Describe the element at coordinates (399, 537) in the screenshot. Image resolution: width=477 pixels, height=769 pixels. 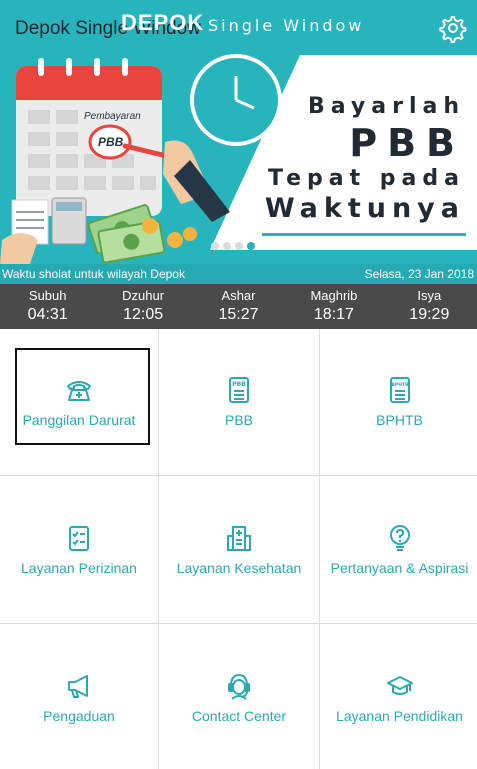
I see `question-bulb-icon` at that location.